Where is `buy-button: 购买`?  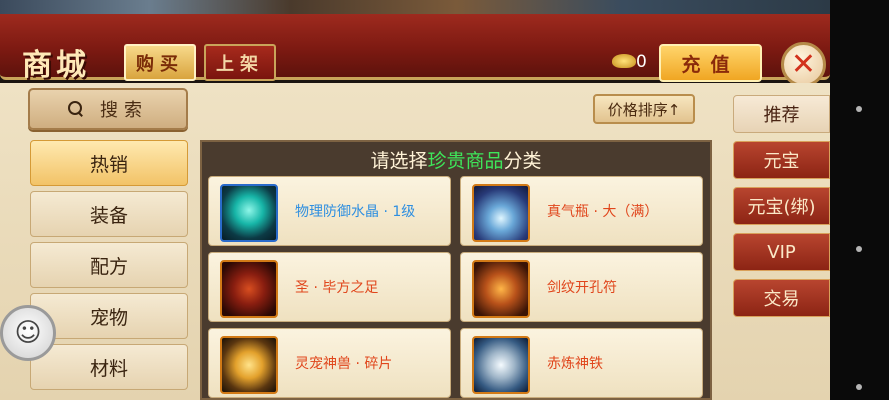
buy-button: 购买 is located at coordinates (160, 62).